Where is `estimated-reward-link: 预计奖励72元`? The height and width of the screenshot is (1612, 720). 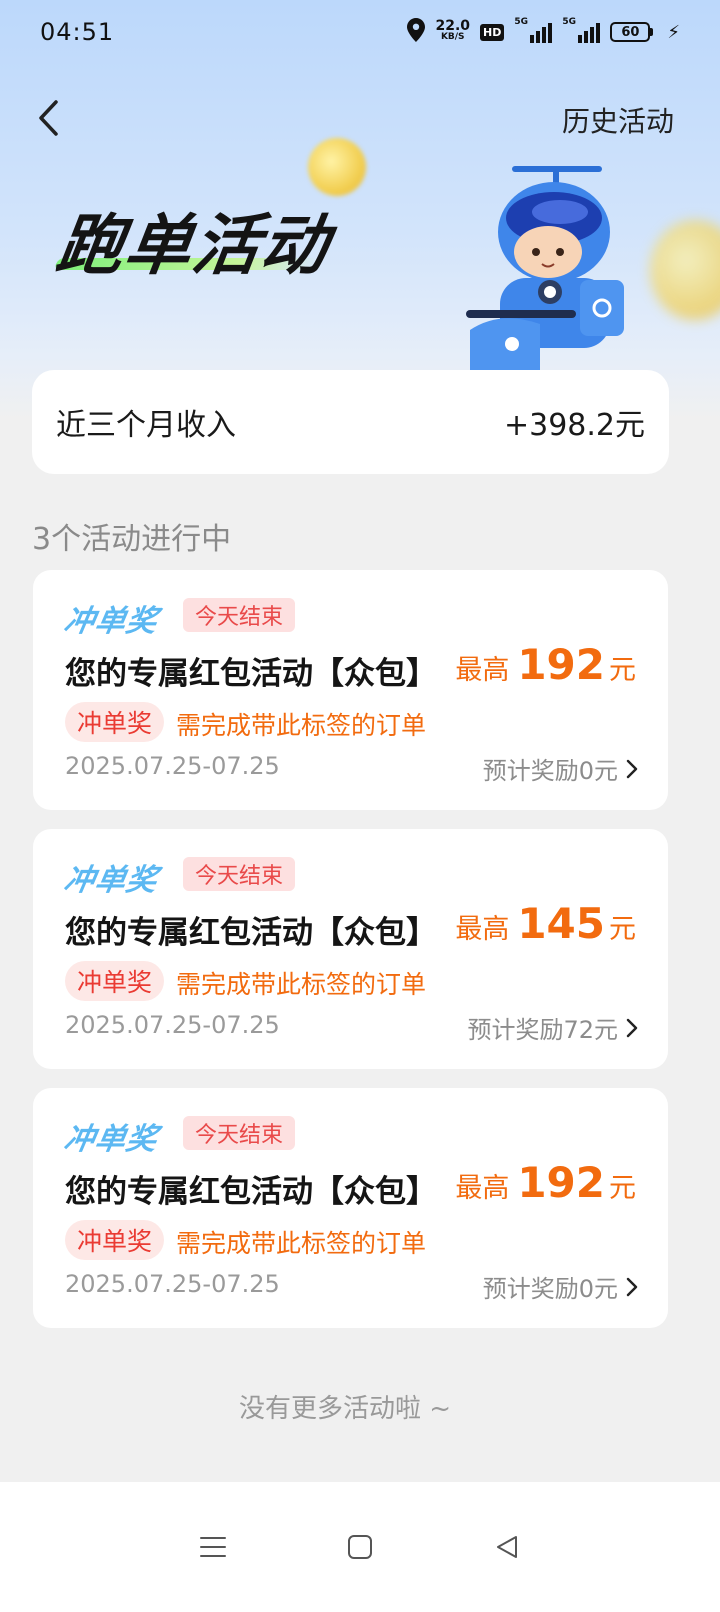 estimated-reward-link: 预计奖励72元 is located at coordinates (552, 1027).